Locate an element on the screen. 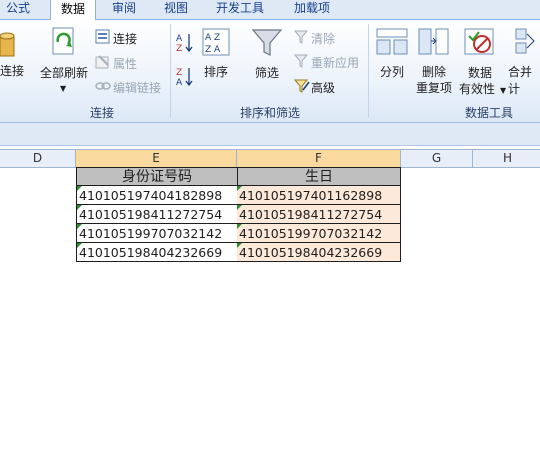 This screenshot has height=473, width=540. refresh-all-dropdown-icon: ▼ is located at coordinates (63, 87).